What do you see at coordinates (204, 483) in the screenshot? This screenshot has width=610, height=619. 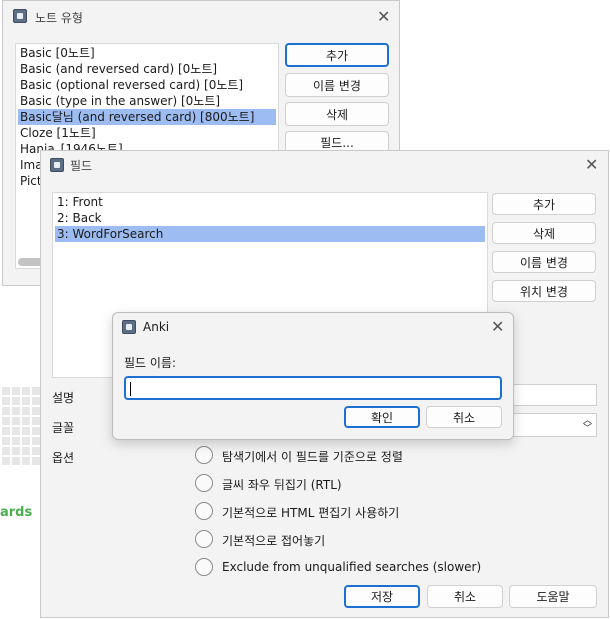 I see `rtl-checkbox` at bounding box center [204, 483].